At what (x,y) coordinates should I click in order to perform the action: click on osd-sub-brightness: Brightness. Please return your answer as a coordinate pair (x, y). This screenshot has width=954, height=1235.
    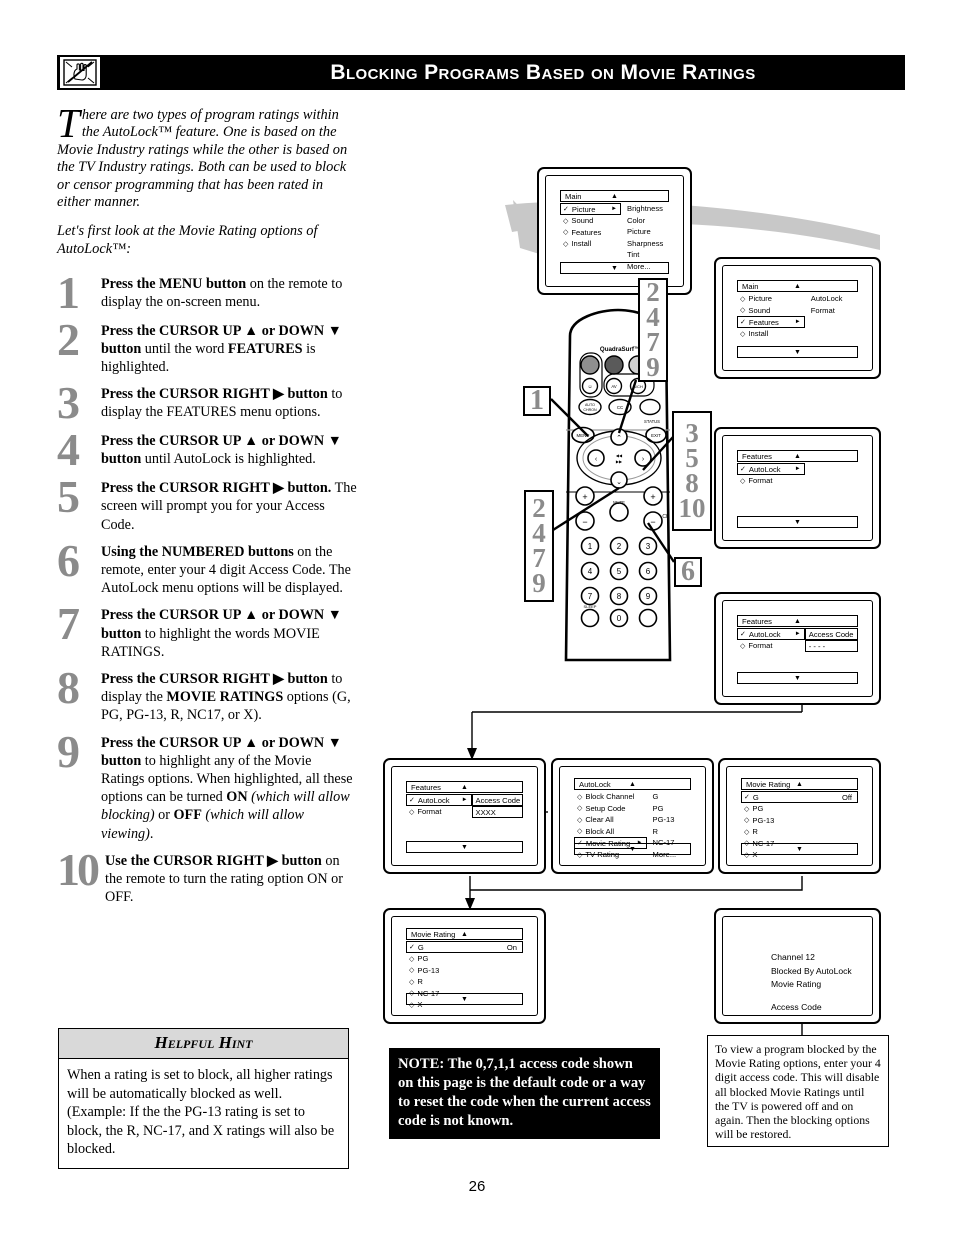
    Looking at the image, I should click on (646, 209).